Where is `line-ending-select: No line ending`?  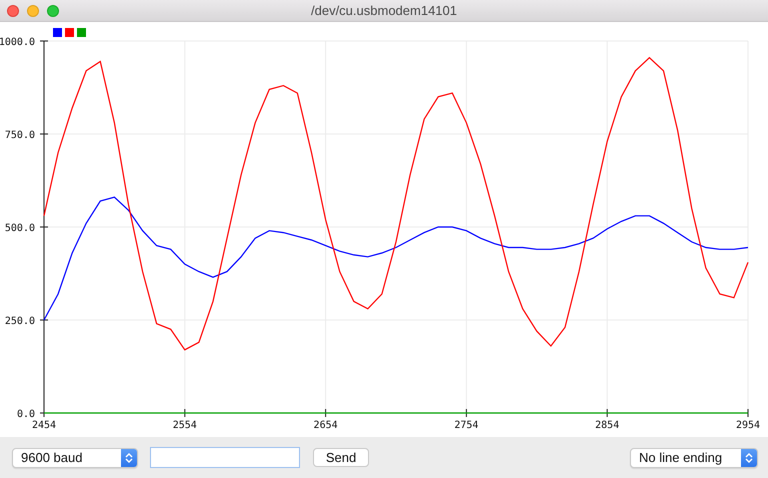
line-ending-select: No line ending is located at coordinates (694, 458).